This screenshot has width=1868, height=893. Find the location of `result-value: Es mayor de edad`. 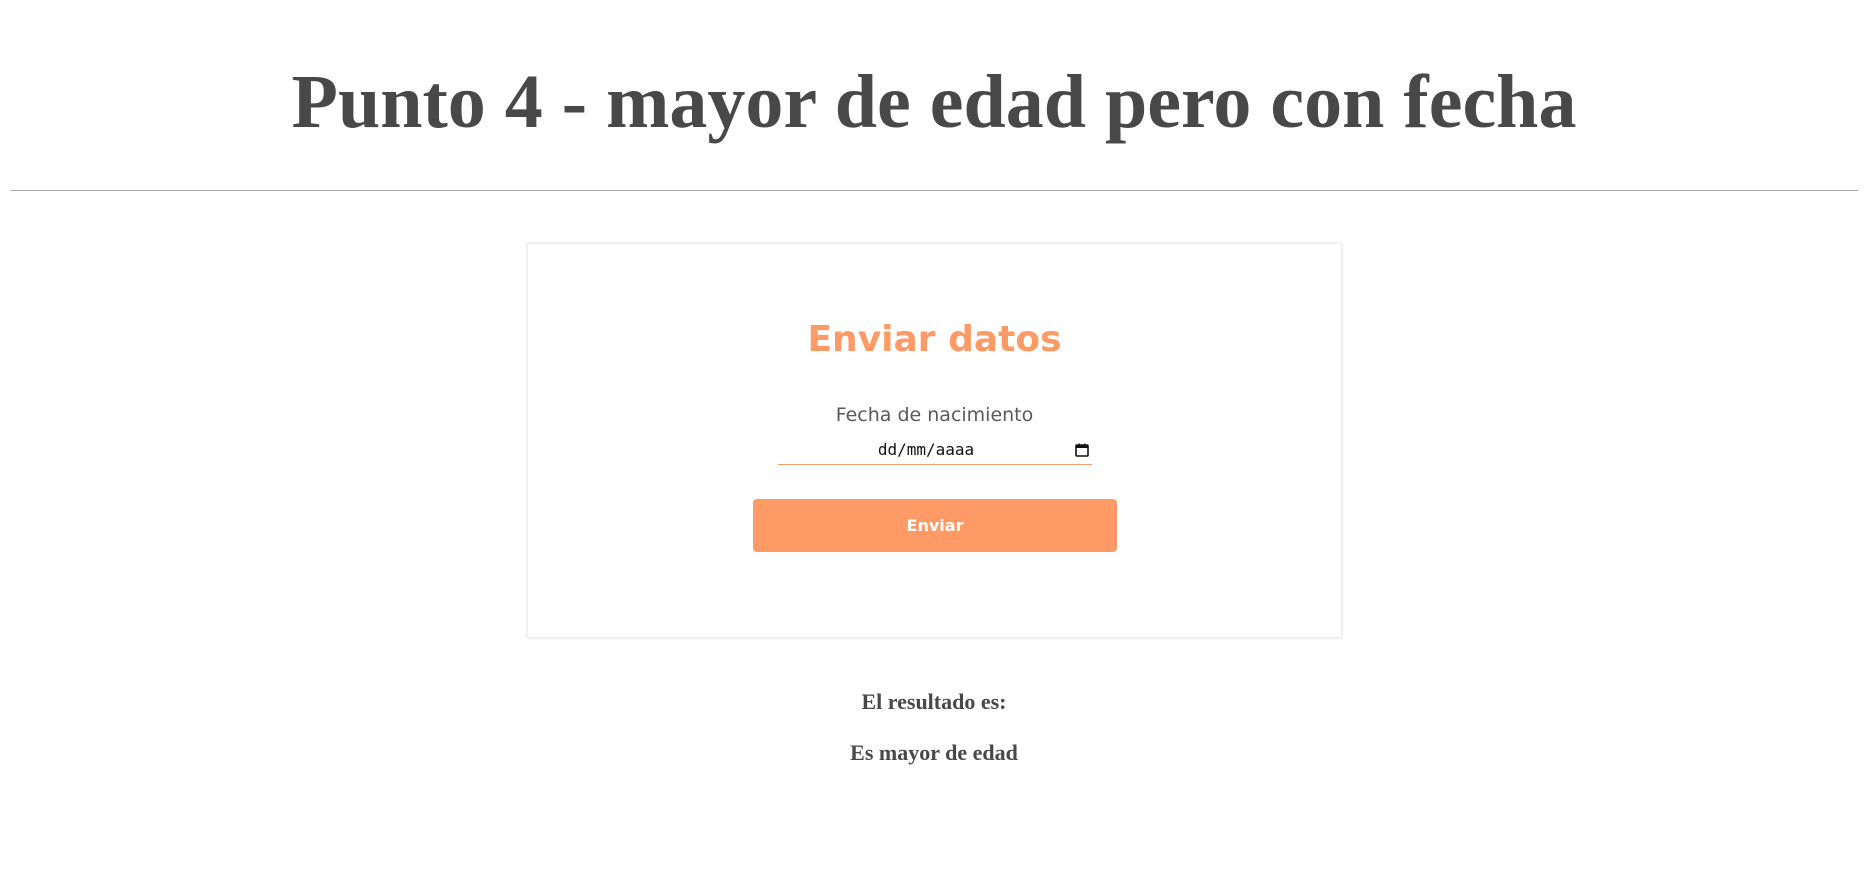

result-value: Es mayor de edad is located at coordinates (934, 752).